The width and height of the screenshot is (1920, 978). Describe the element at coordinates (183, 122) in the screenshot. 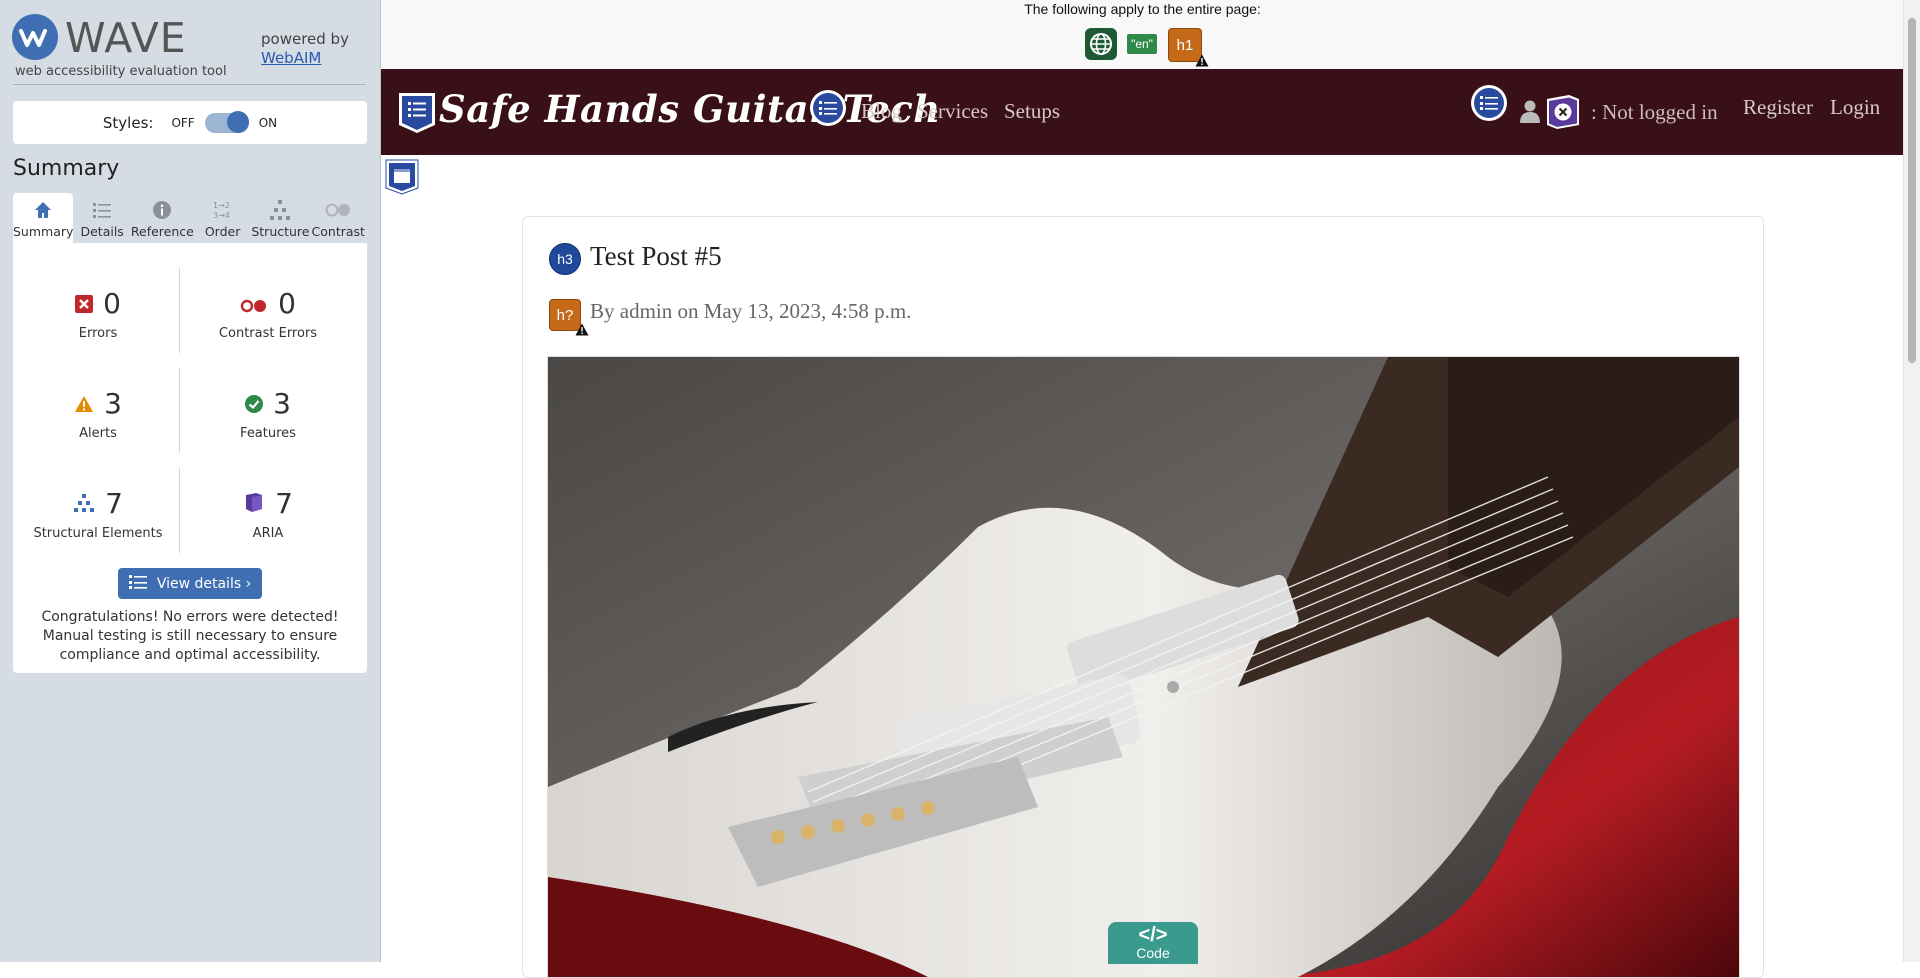

I see `styles-off-label: OFF` at that location.